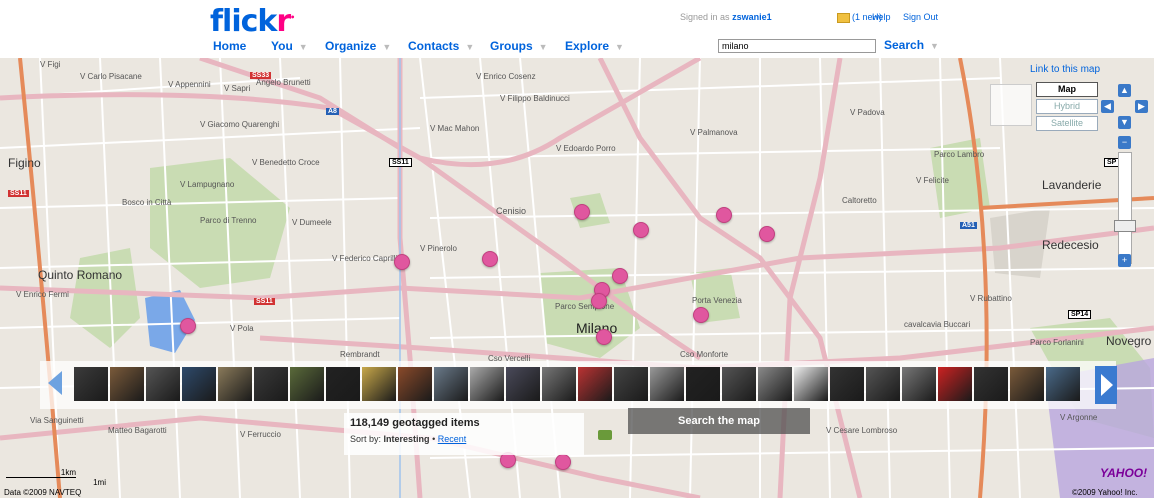  Describe the element at coordinates (1141, 106) in the screenshot. I see `pan-right-icon: ▶` at that location.